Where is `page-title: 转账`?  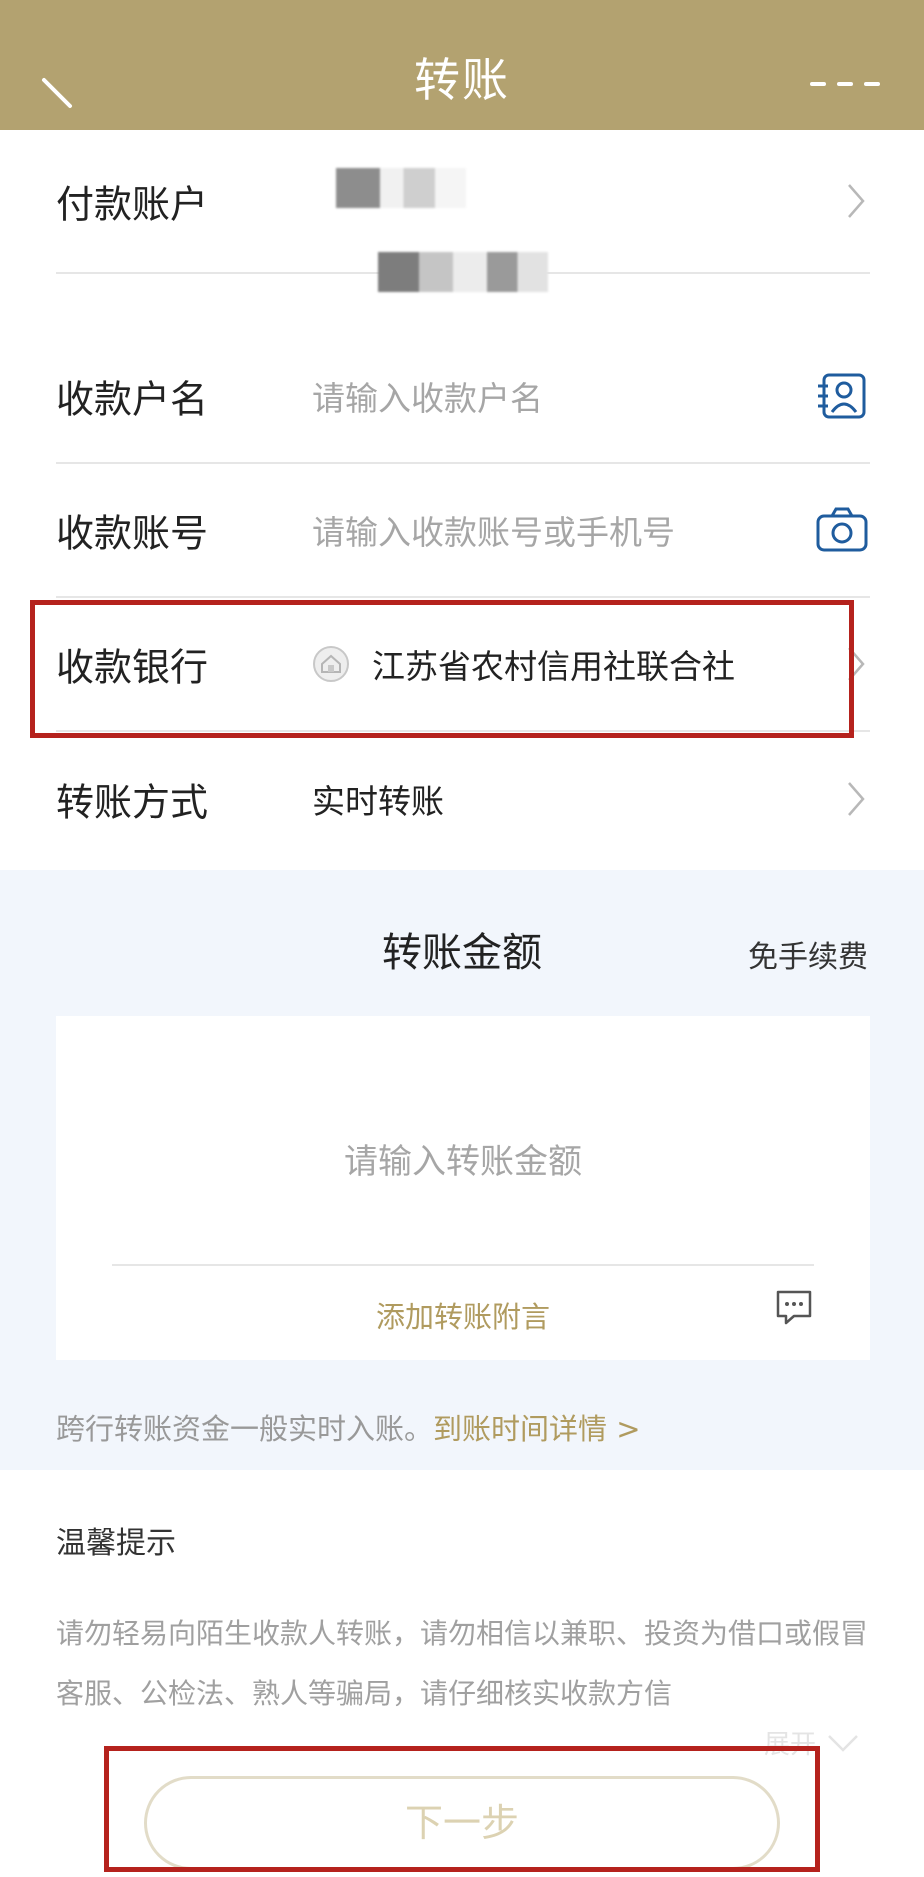
page-title: 转账 is located at coordinates (462, 80).